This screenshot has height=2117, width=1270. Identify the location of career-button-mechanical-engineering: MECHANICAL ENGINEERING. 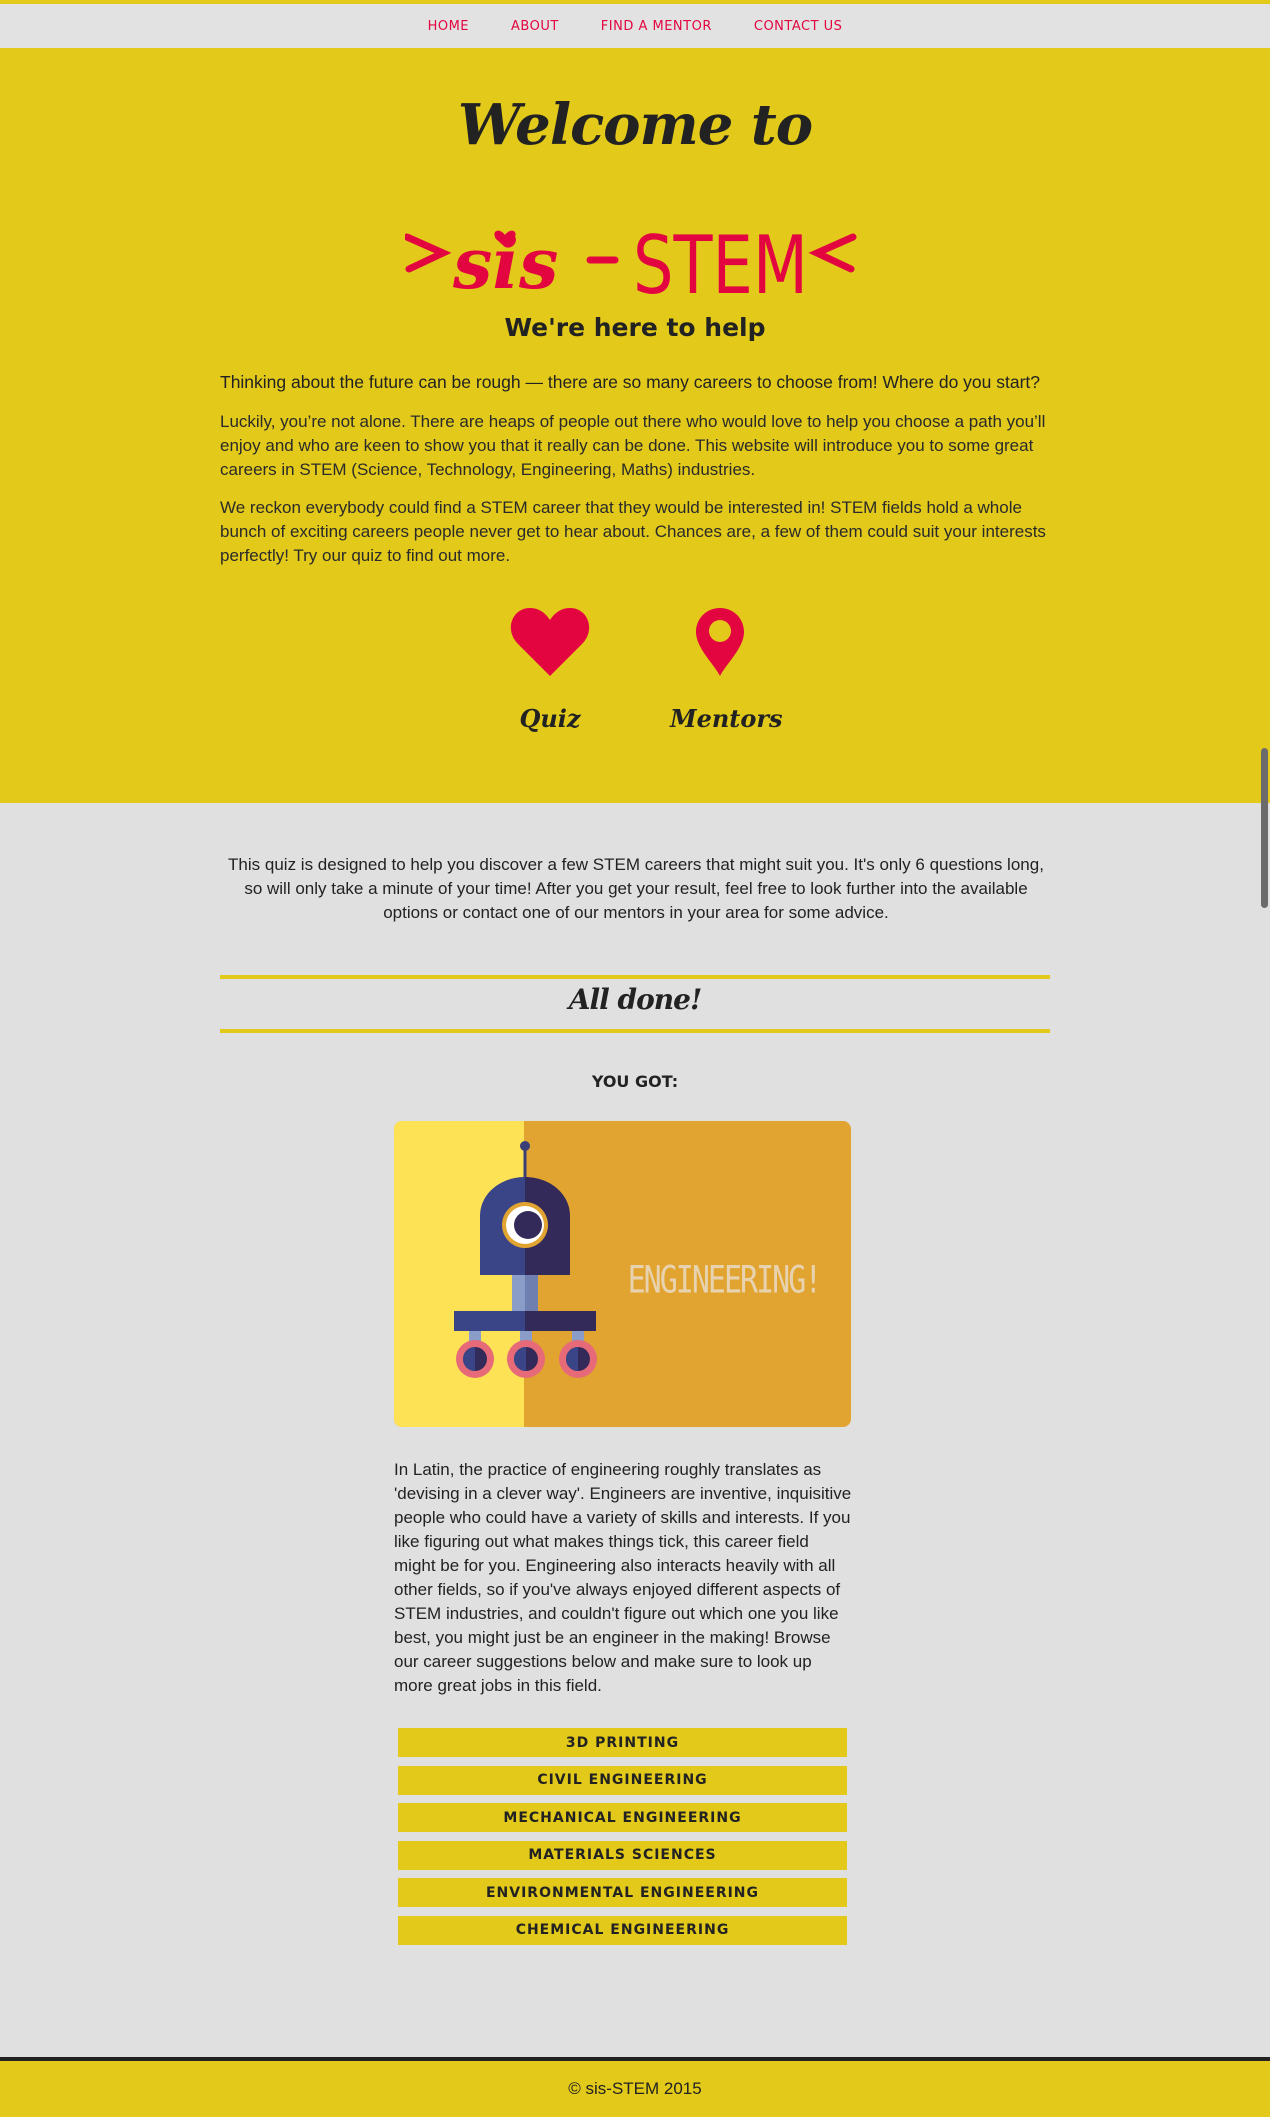
(622, 1817).